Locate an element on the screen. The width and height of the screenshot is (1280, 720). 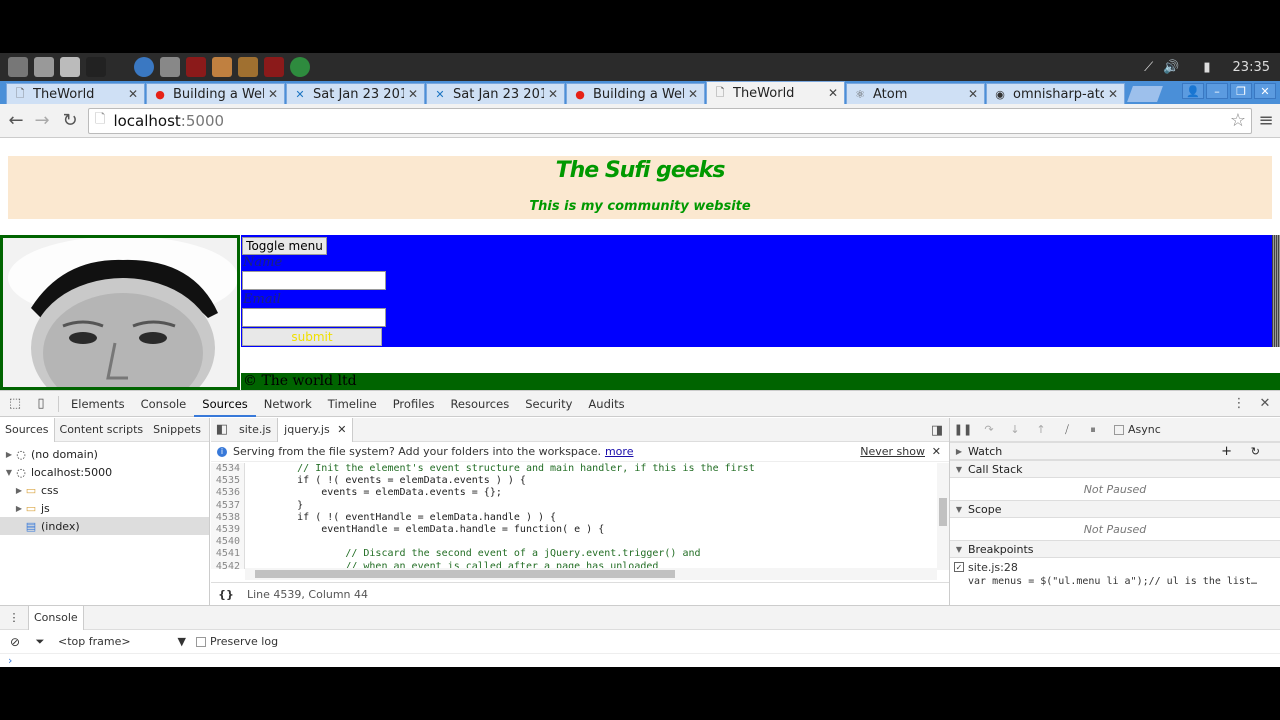
close-devtools-icon: ✕ is located at coordinates (1265, 404).